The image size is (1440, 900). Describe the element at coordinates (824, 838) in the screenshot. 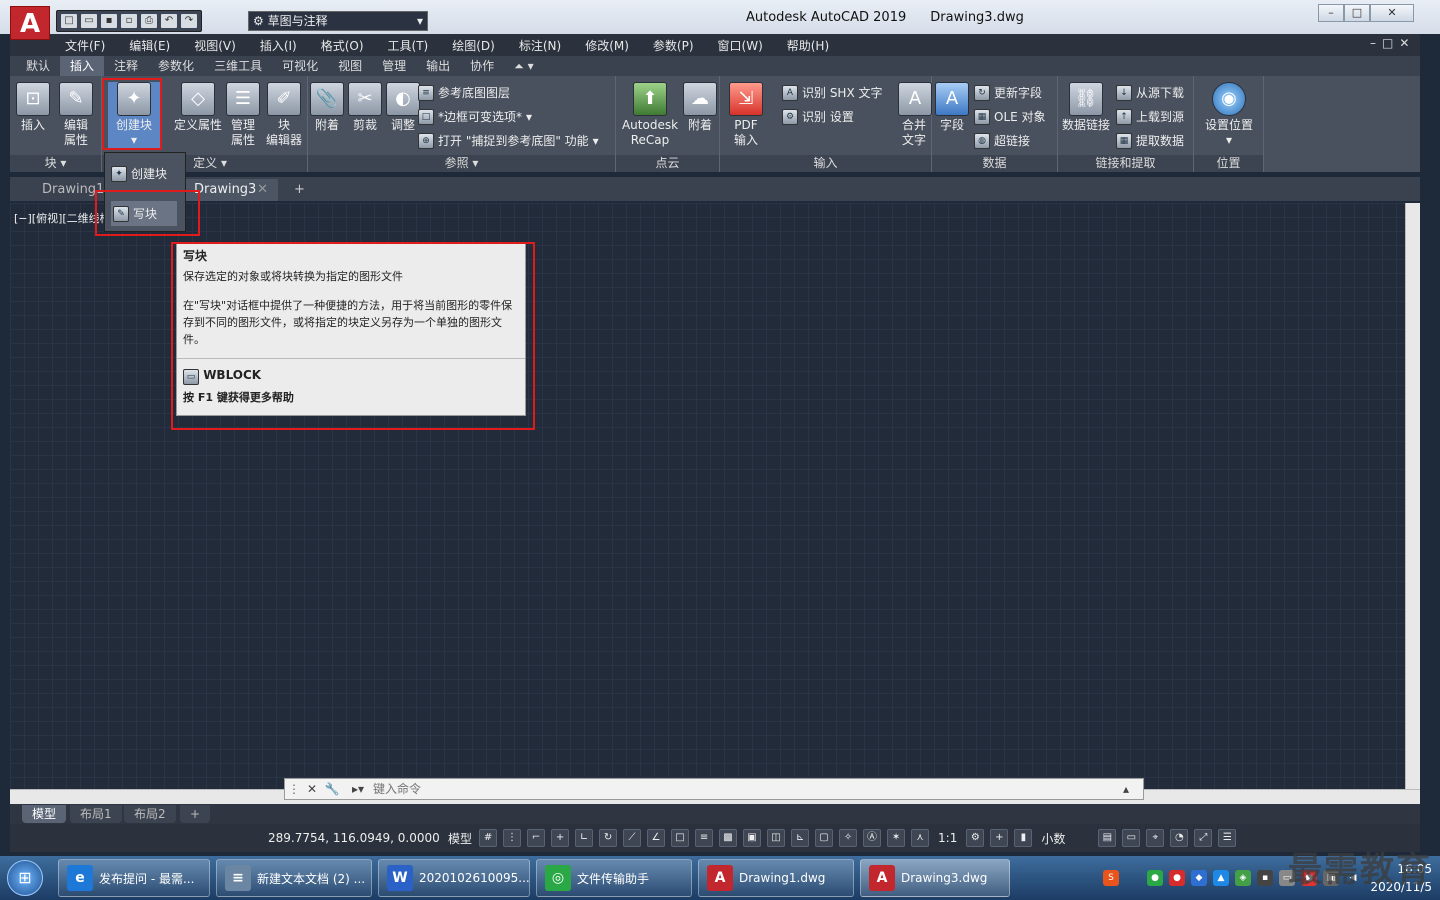

I see `selection-filter-icon: ▢` at that location.